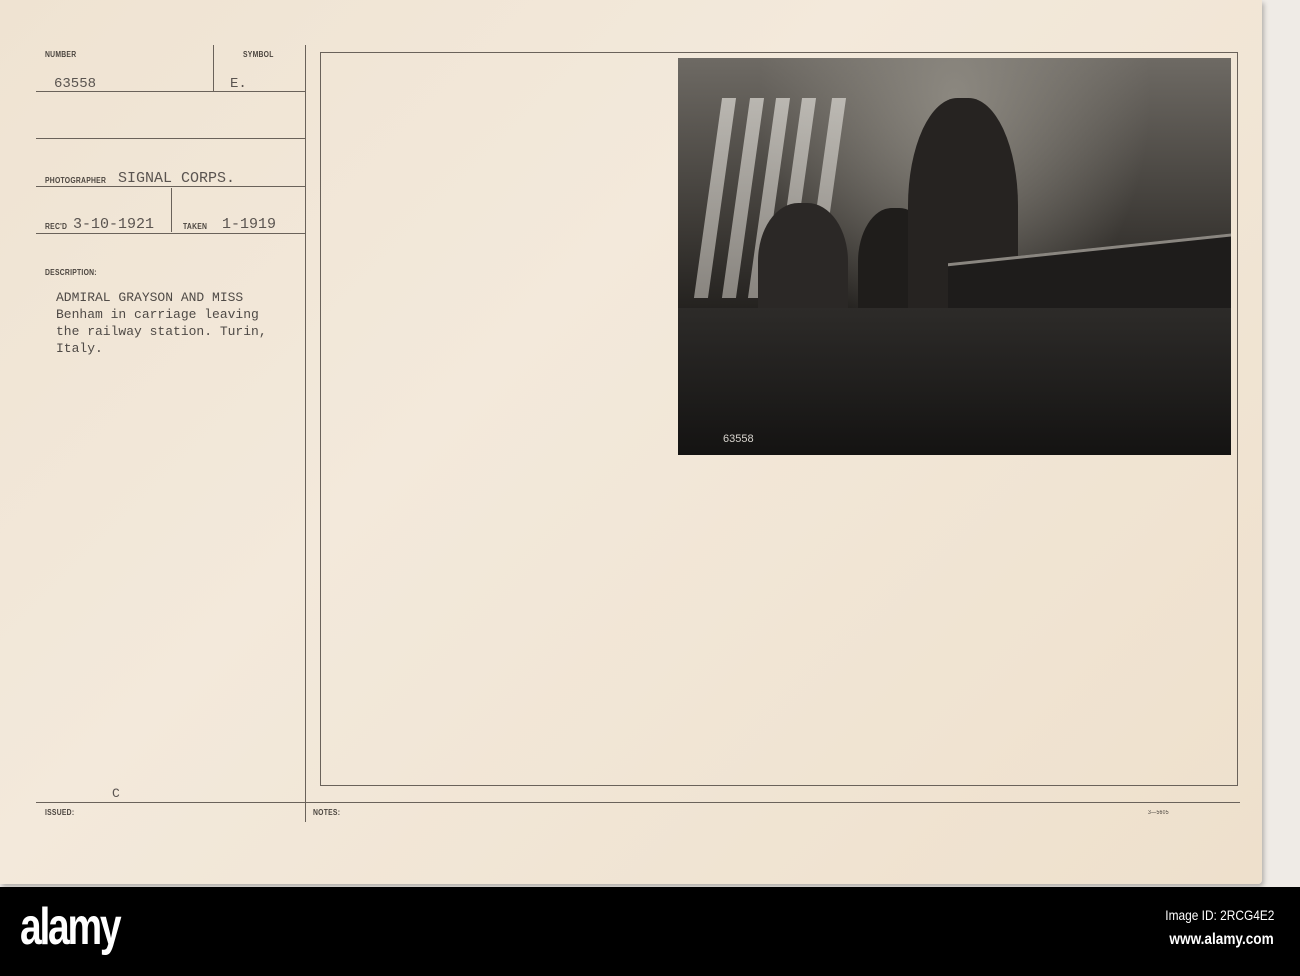 The height and width of the screenshot is (976, 1300). Describe the element at coordinates (114, 224) in the screenshot. I see `recd-value: 3-10-1921` at that location.